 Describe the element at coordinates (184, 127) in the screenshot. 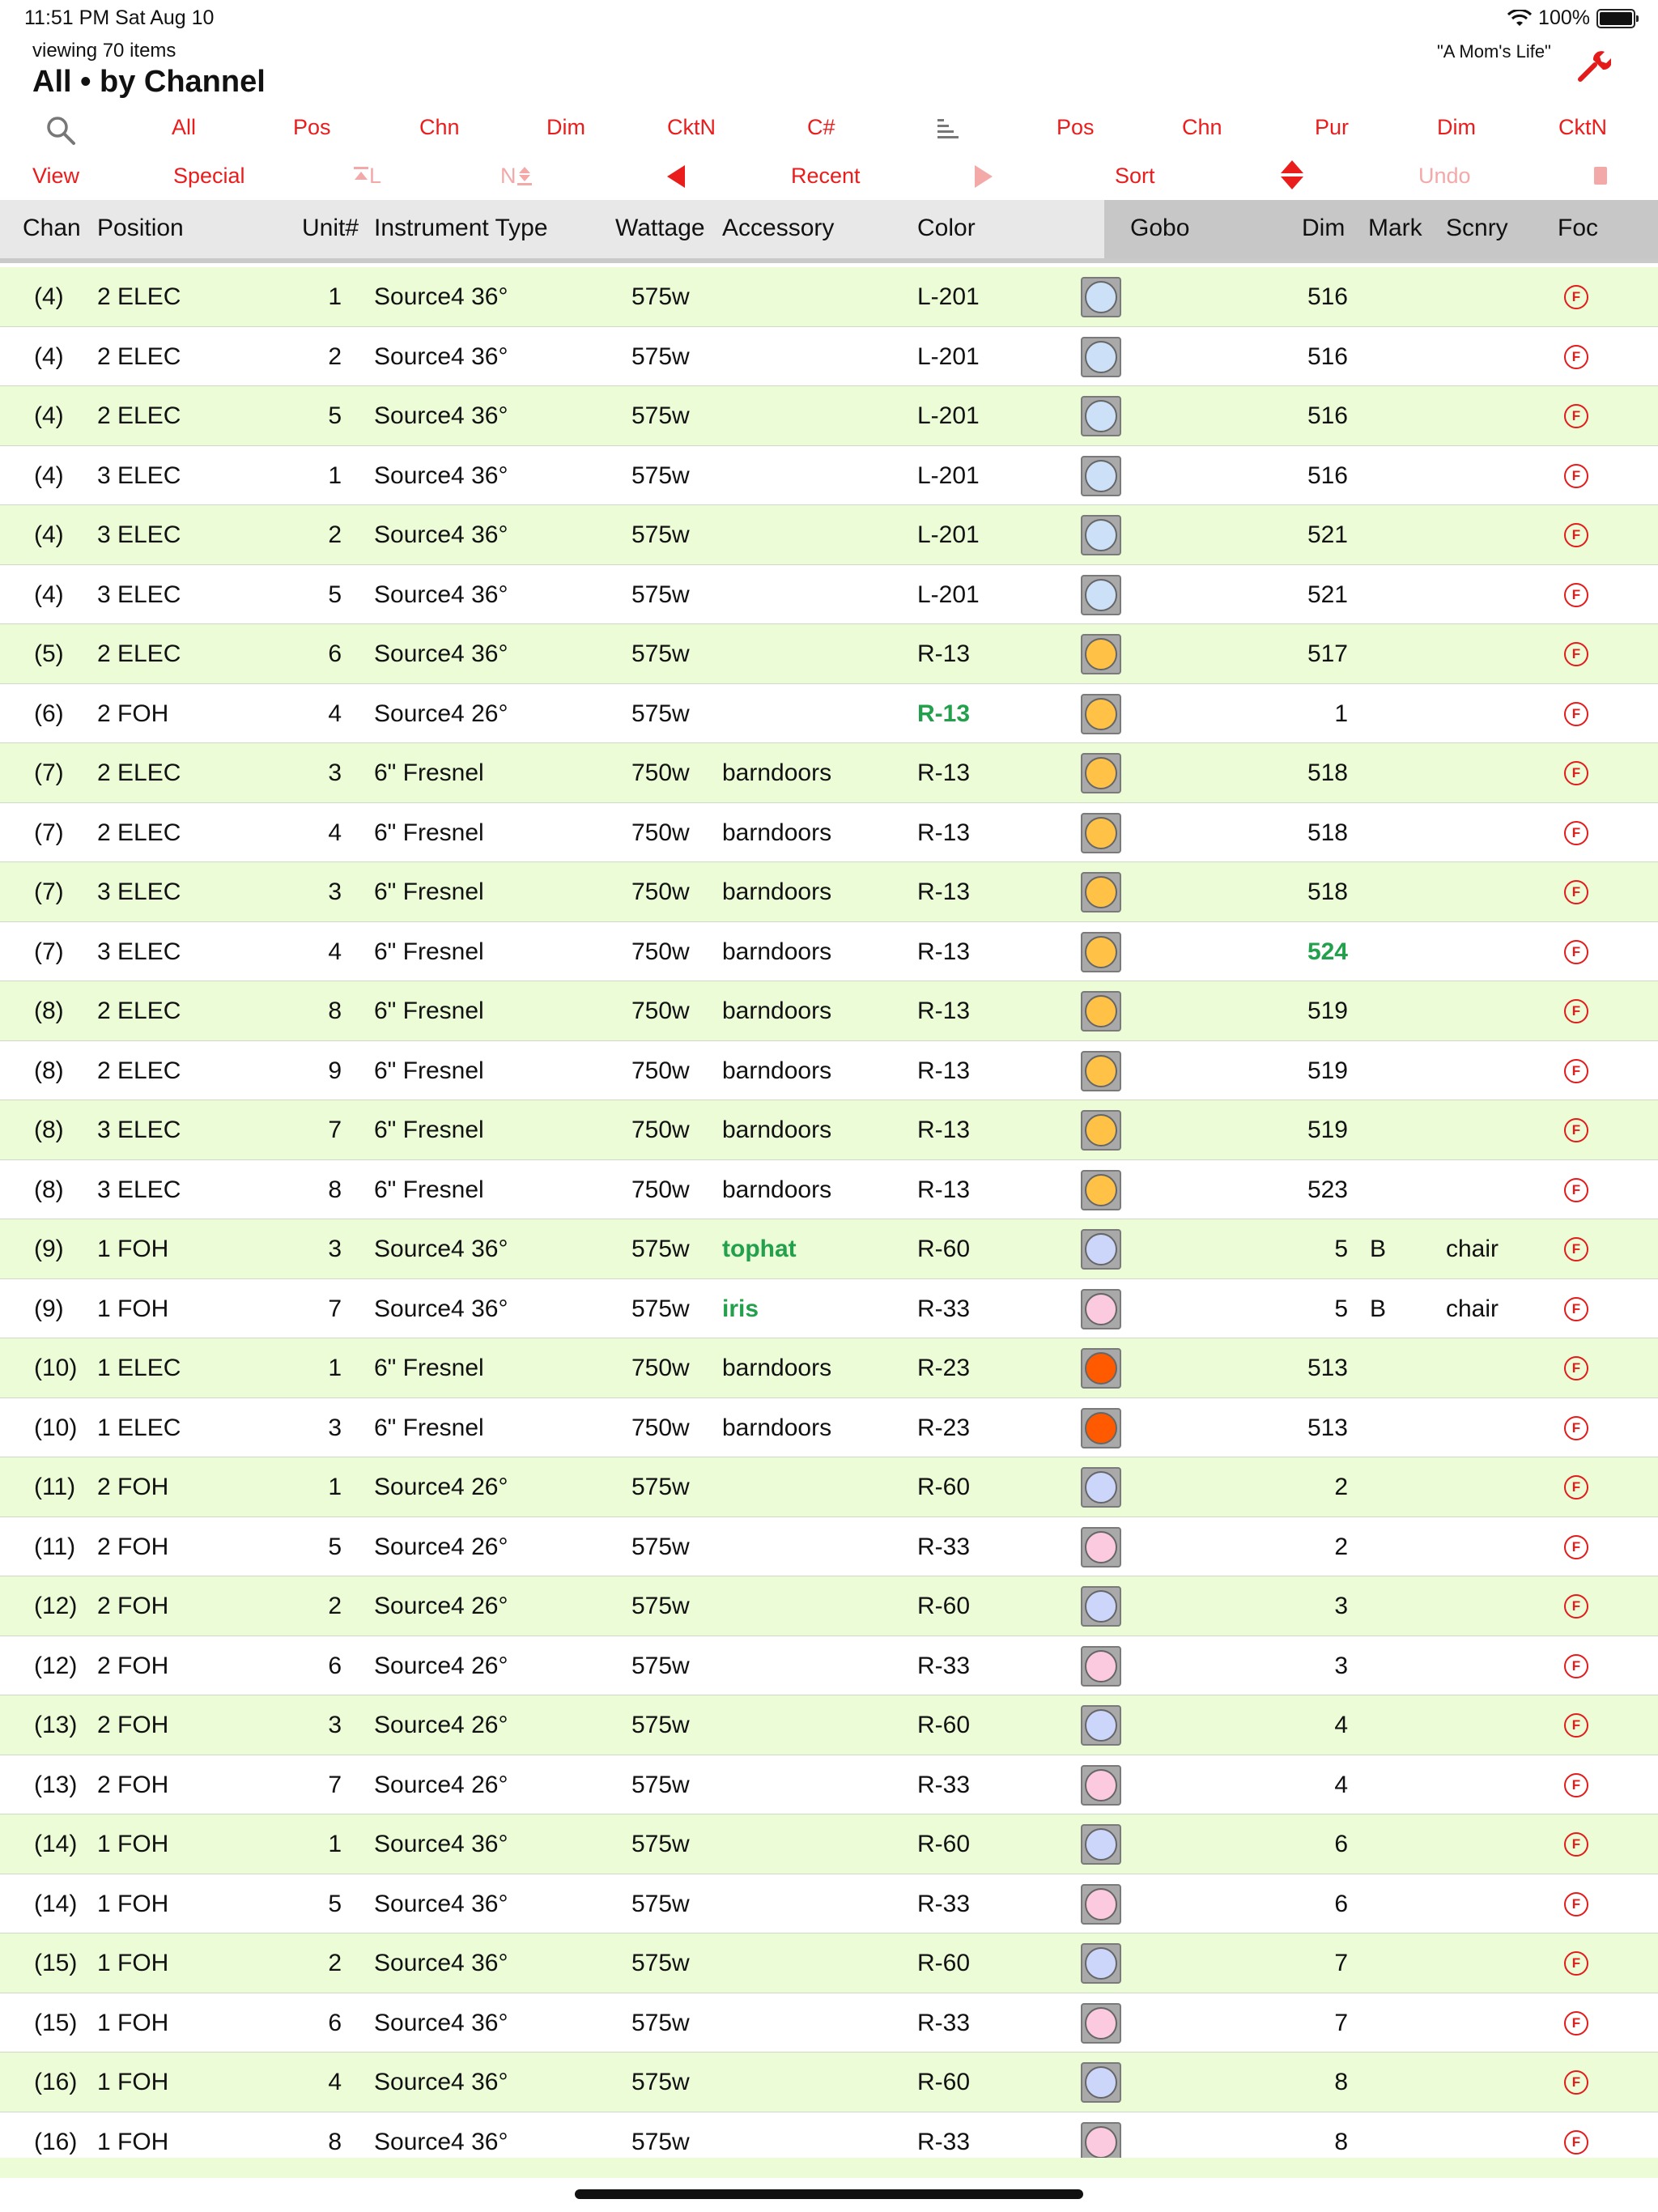

I see `filter-all-button: All` at that location.